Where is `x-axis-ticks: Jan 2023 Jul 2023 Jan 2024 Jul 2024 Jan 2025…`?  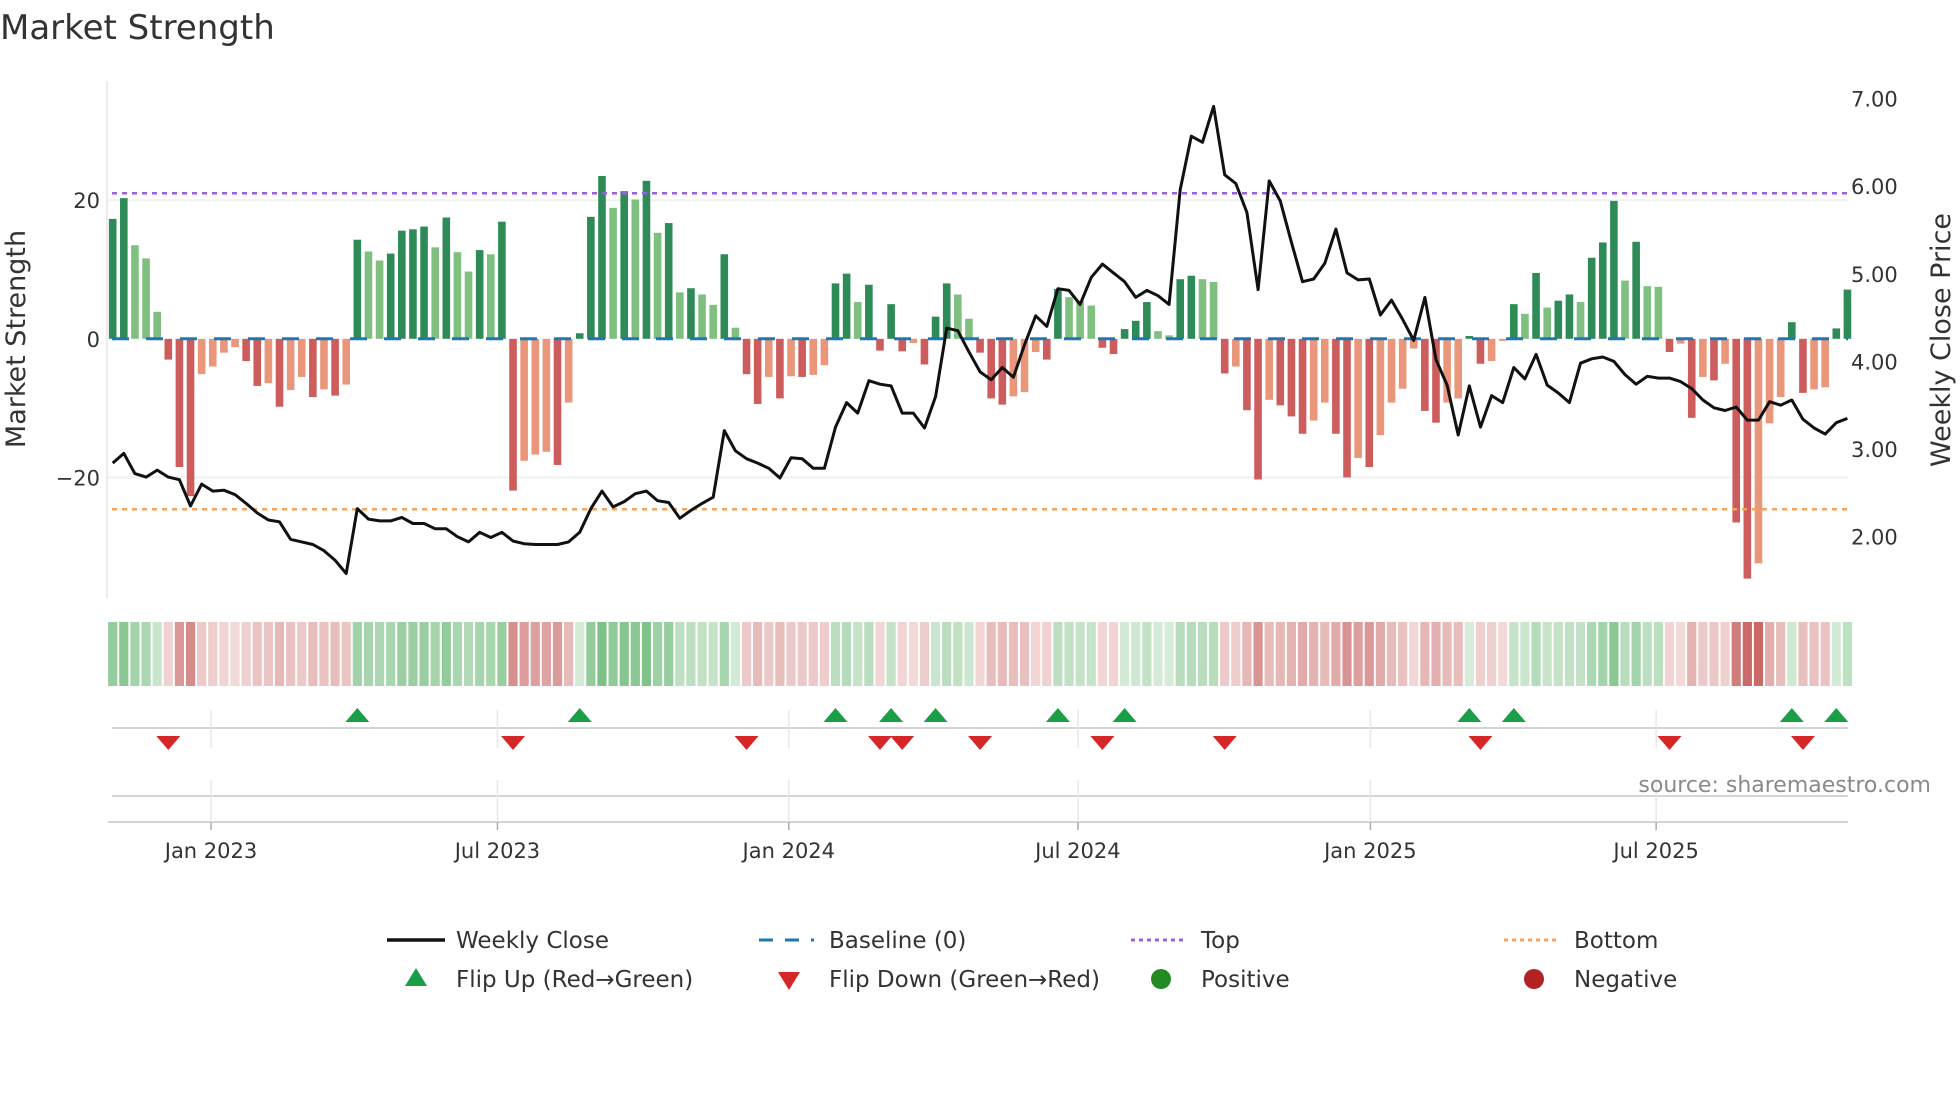 x-axis-ticks: Jan 2023 Jul 2023 Jan 2024 Jul 2024 Jan 2025… is located at coordinates (931, 786).